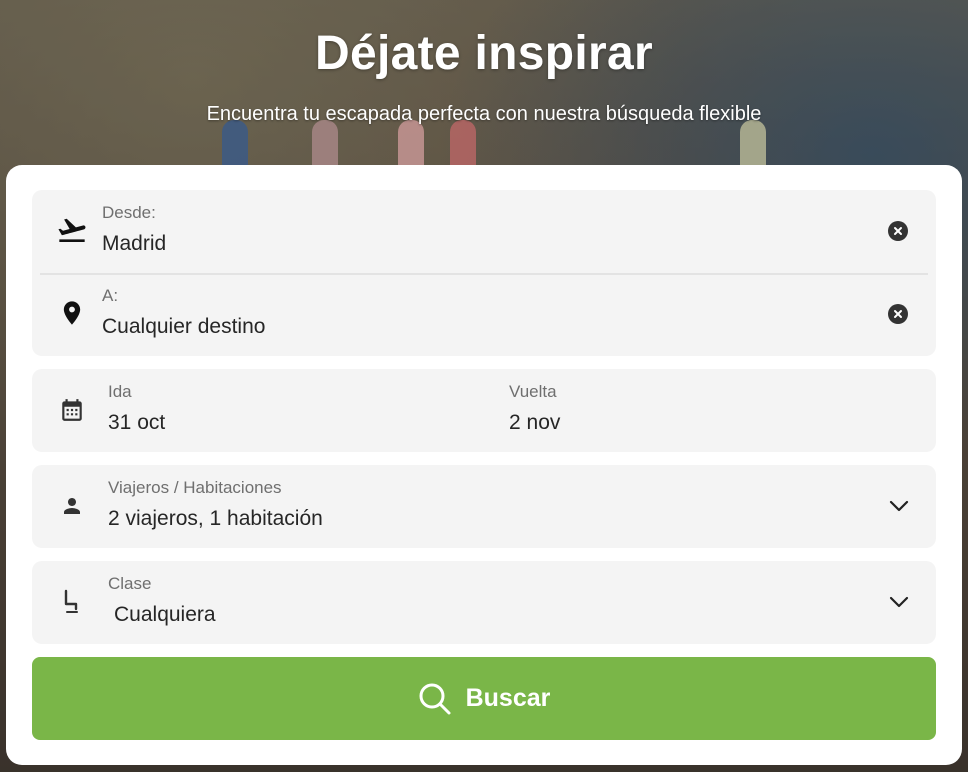  What do you see at coordinates (215, 519) in the screenshot?
I see `travelers-value: 2 viajeros, 1 habitación` at bounding box center [215, 519].